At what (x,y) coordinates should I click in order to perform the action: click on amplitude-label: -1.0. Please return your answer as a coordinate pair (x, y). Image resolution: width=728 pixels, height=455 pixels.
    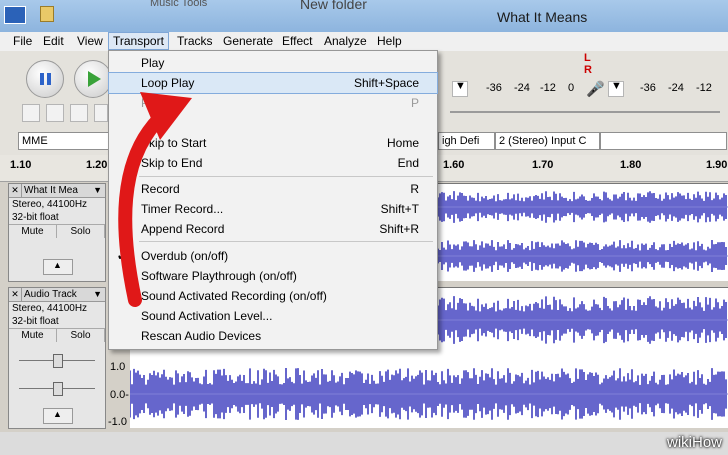
    Looking at the image, I should click on (117, 422).